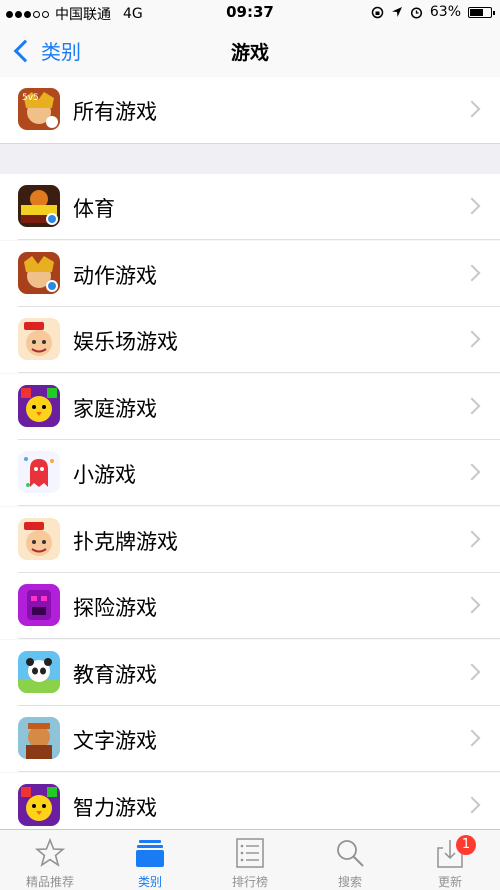  I want to click on alarm-icon, so click(416, 12).